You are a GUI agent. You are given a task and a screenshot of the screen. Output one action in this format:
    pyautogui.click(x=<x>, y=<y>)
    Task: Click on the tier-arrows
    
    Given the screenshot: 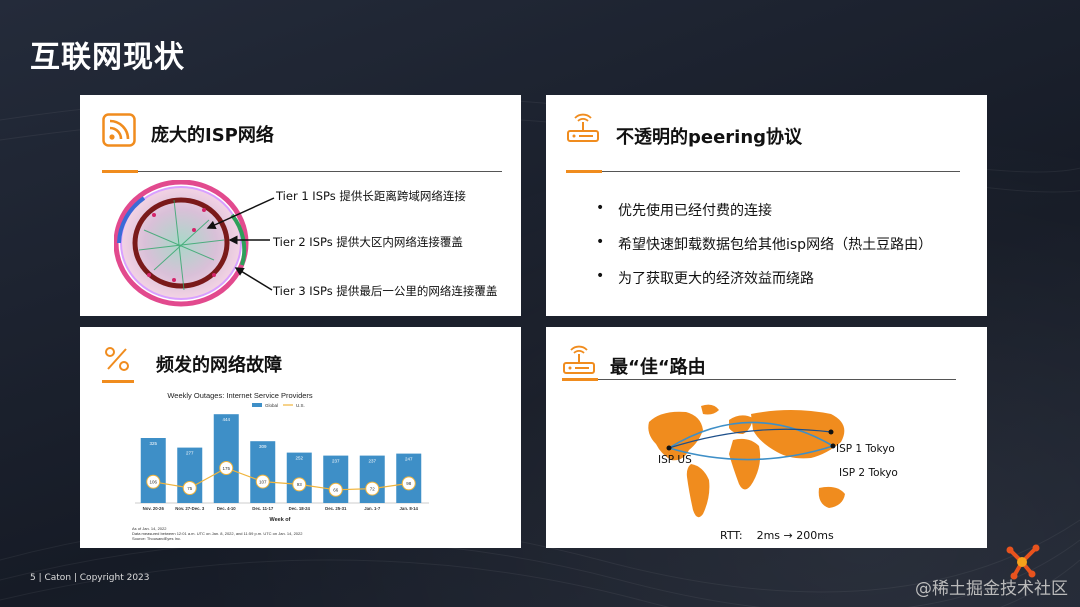 What is the action you would take?
    pyautogui.click(x=240, y=245)
    